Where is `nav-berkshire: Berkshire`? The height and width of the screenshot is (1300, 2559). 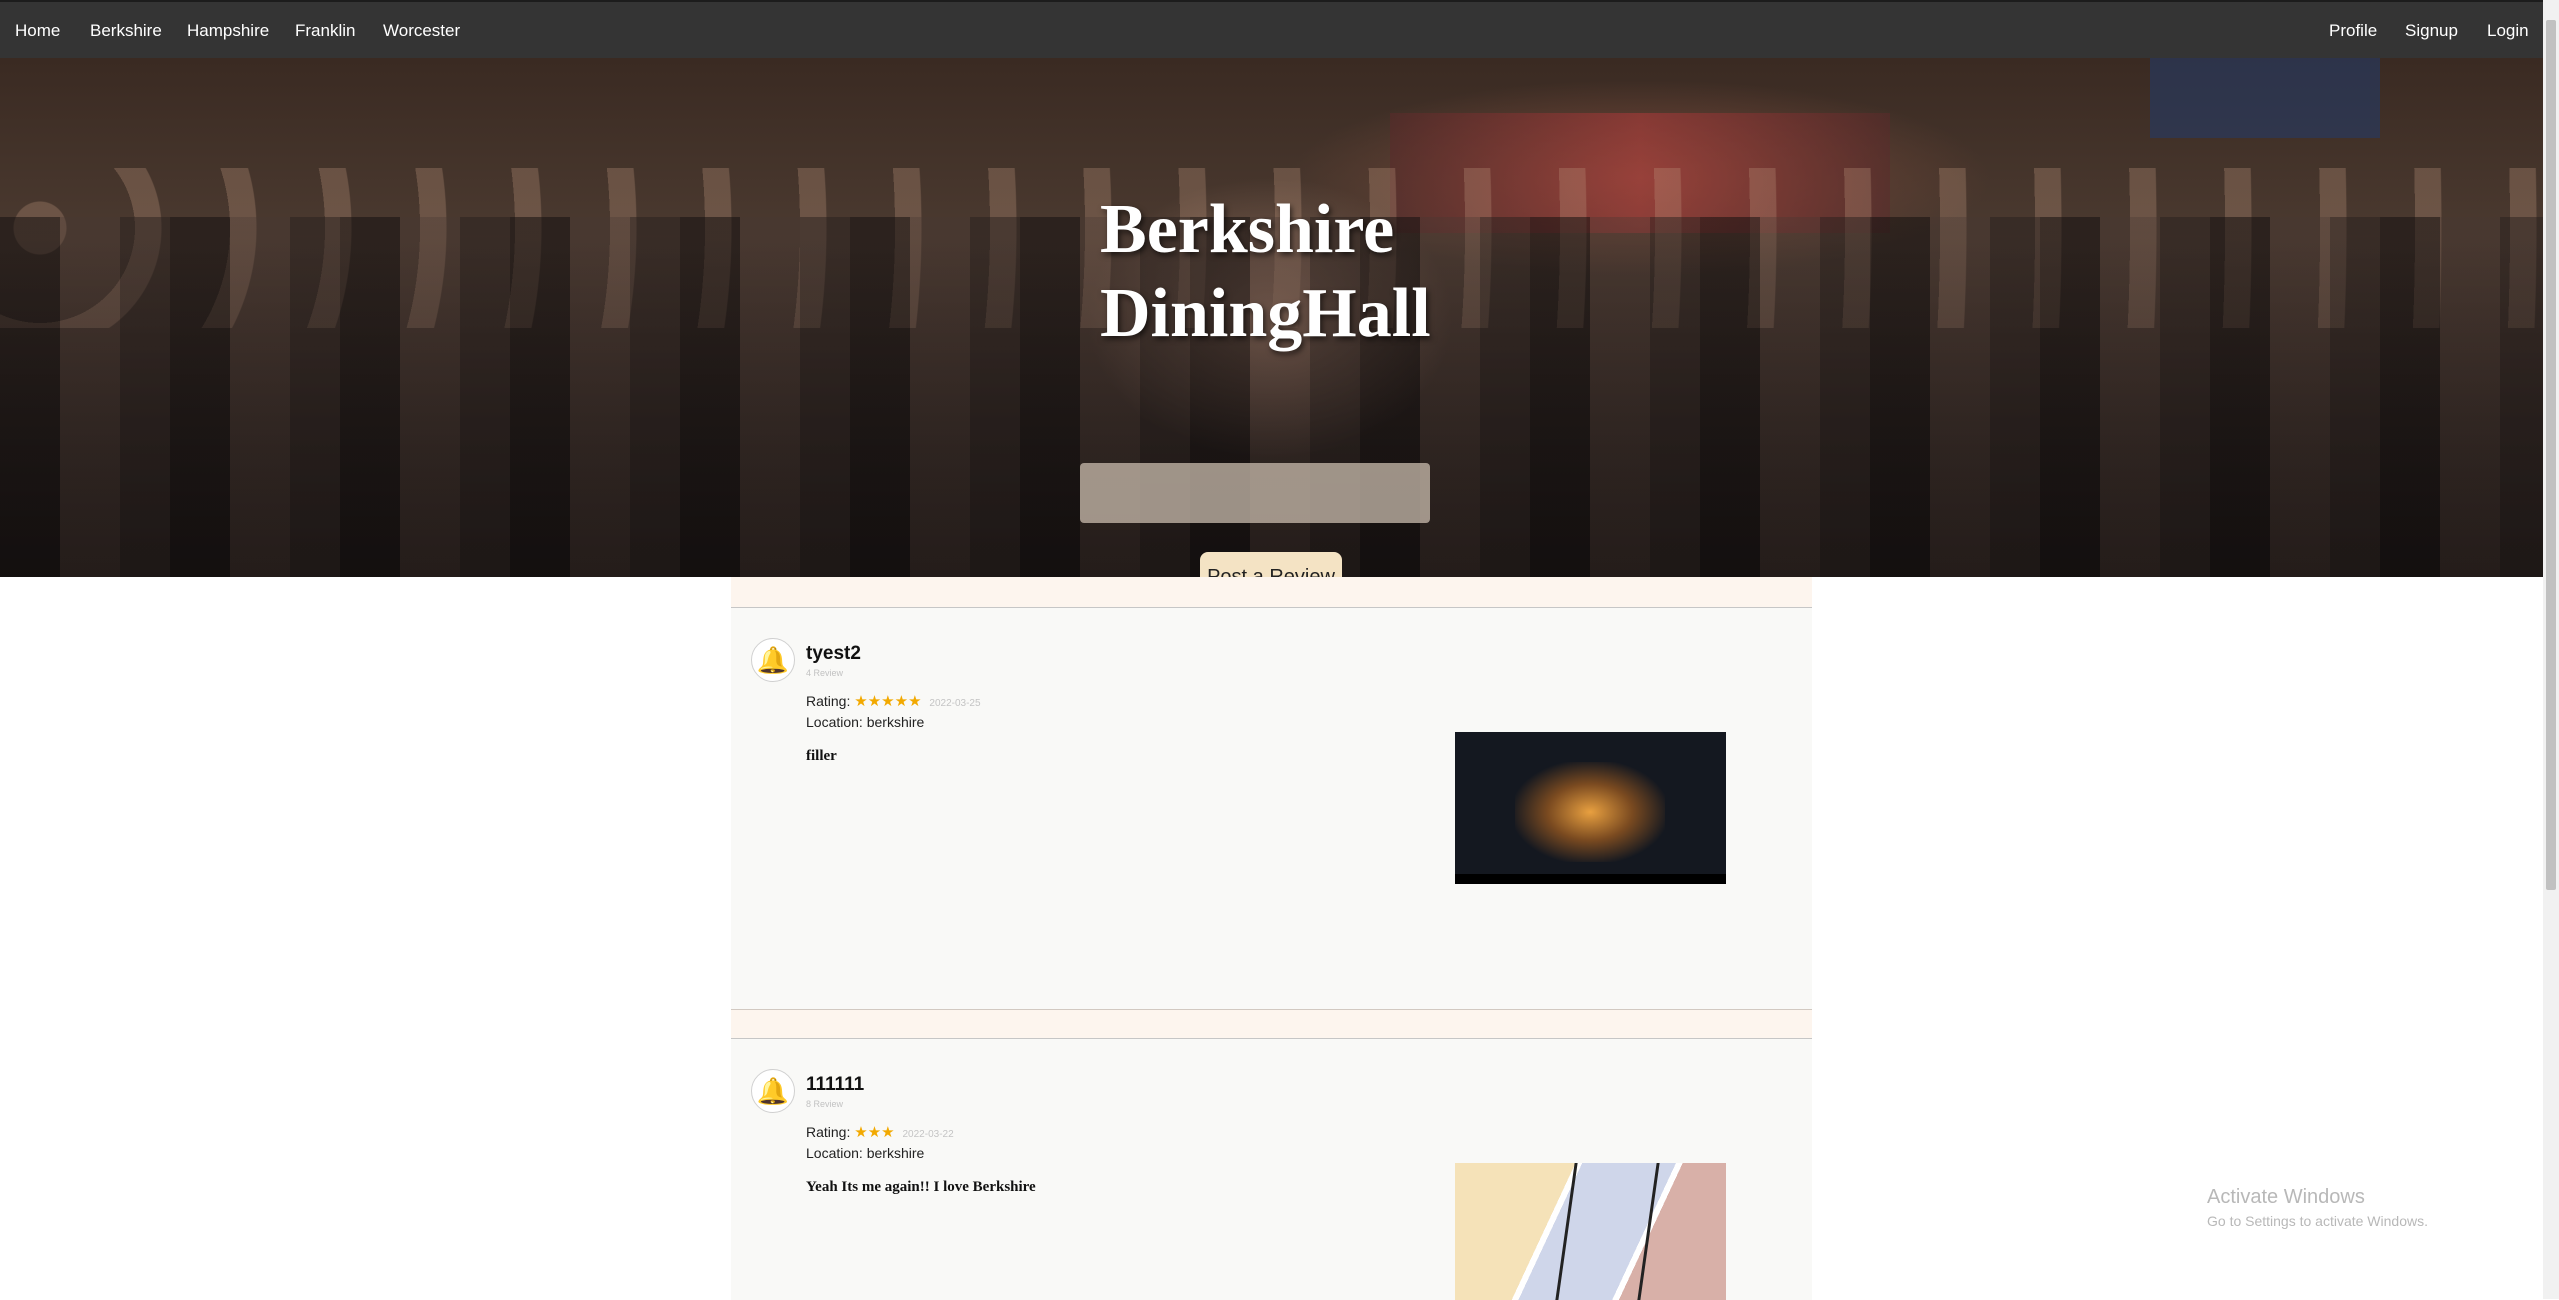 nav-berkshire: Berkshire is located at coordinates (126, 31).